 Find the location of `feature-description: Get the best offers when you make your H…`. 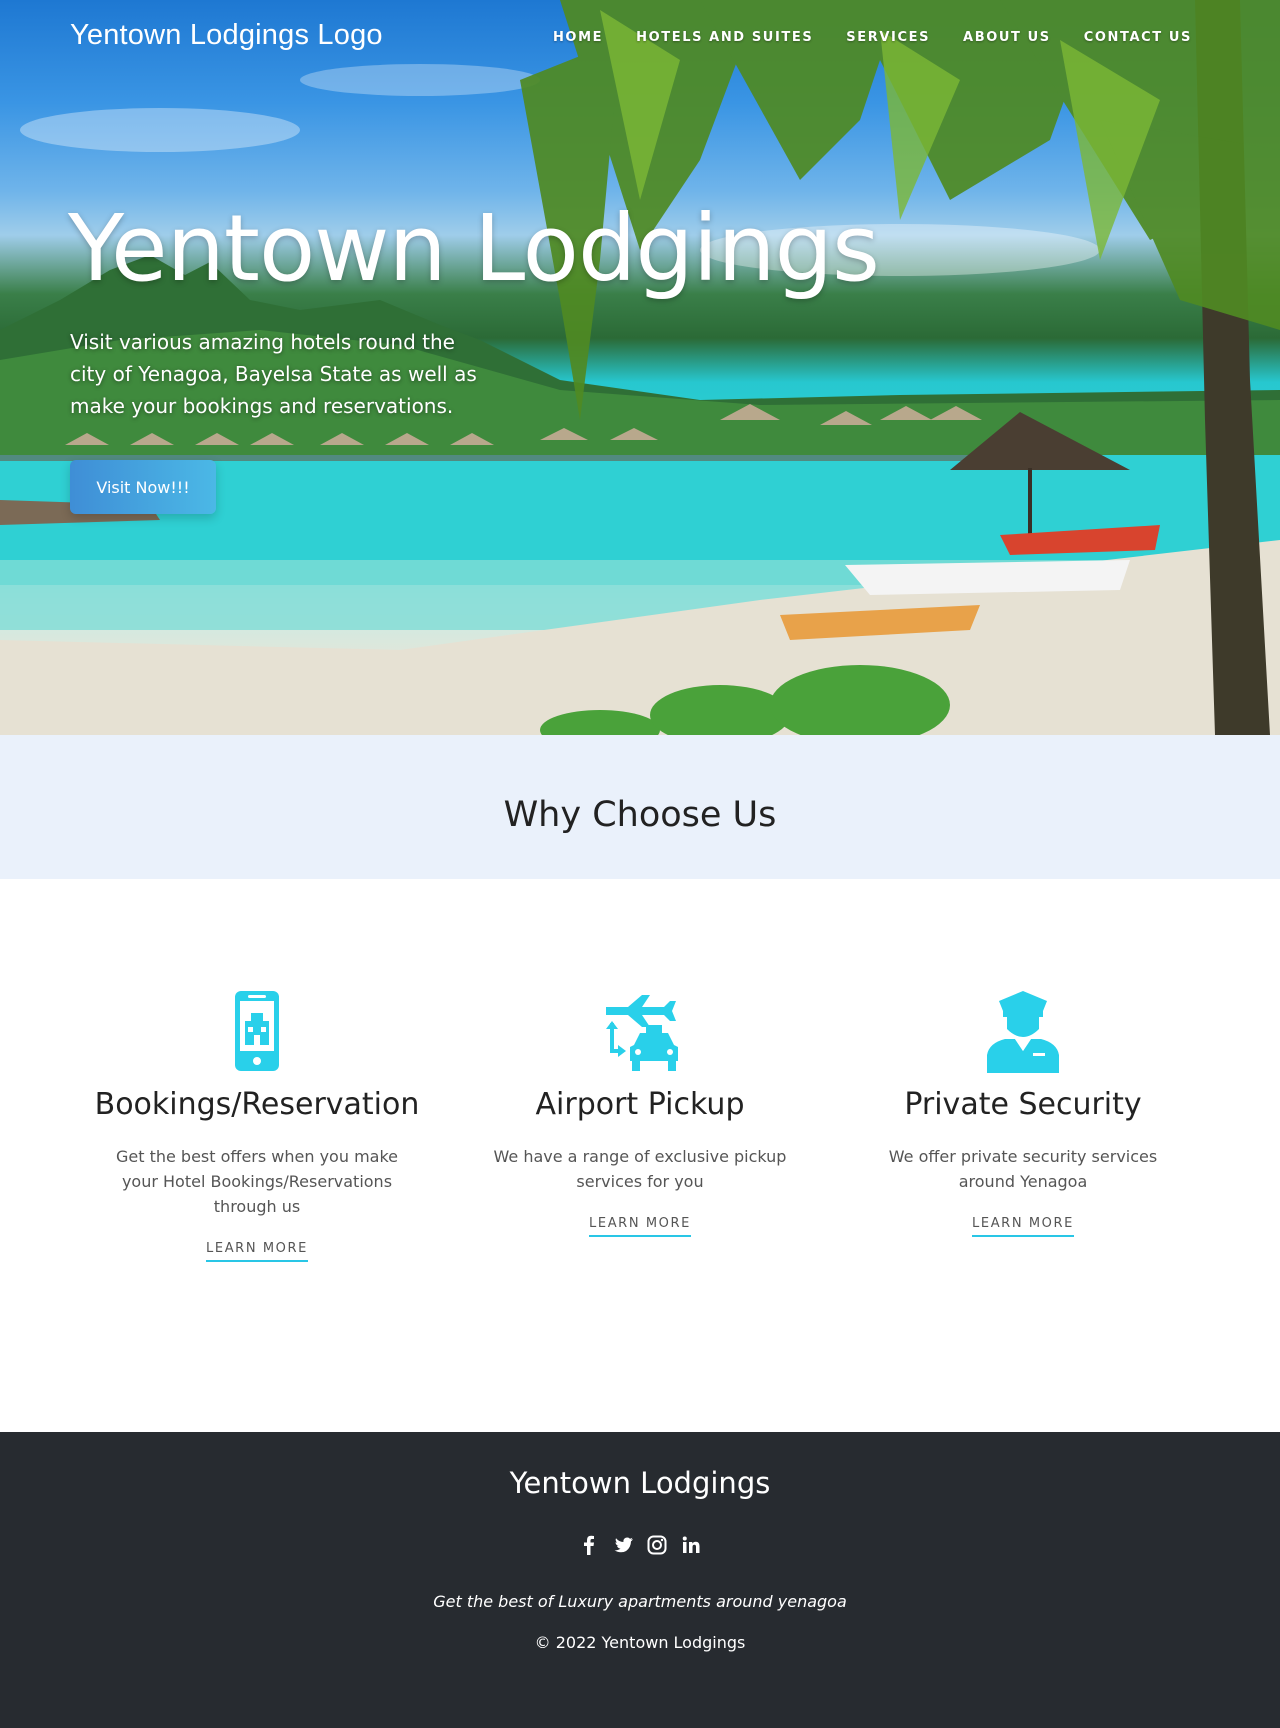

feature-description: Get the best offers when you make your H… is located at coordinates (256, 1181).